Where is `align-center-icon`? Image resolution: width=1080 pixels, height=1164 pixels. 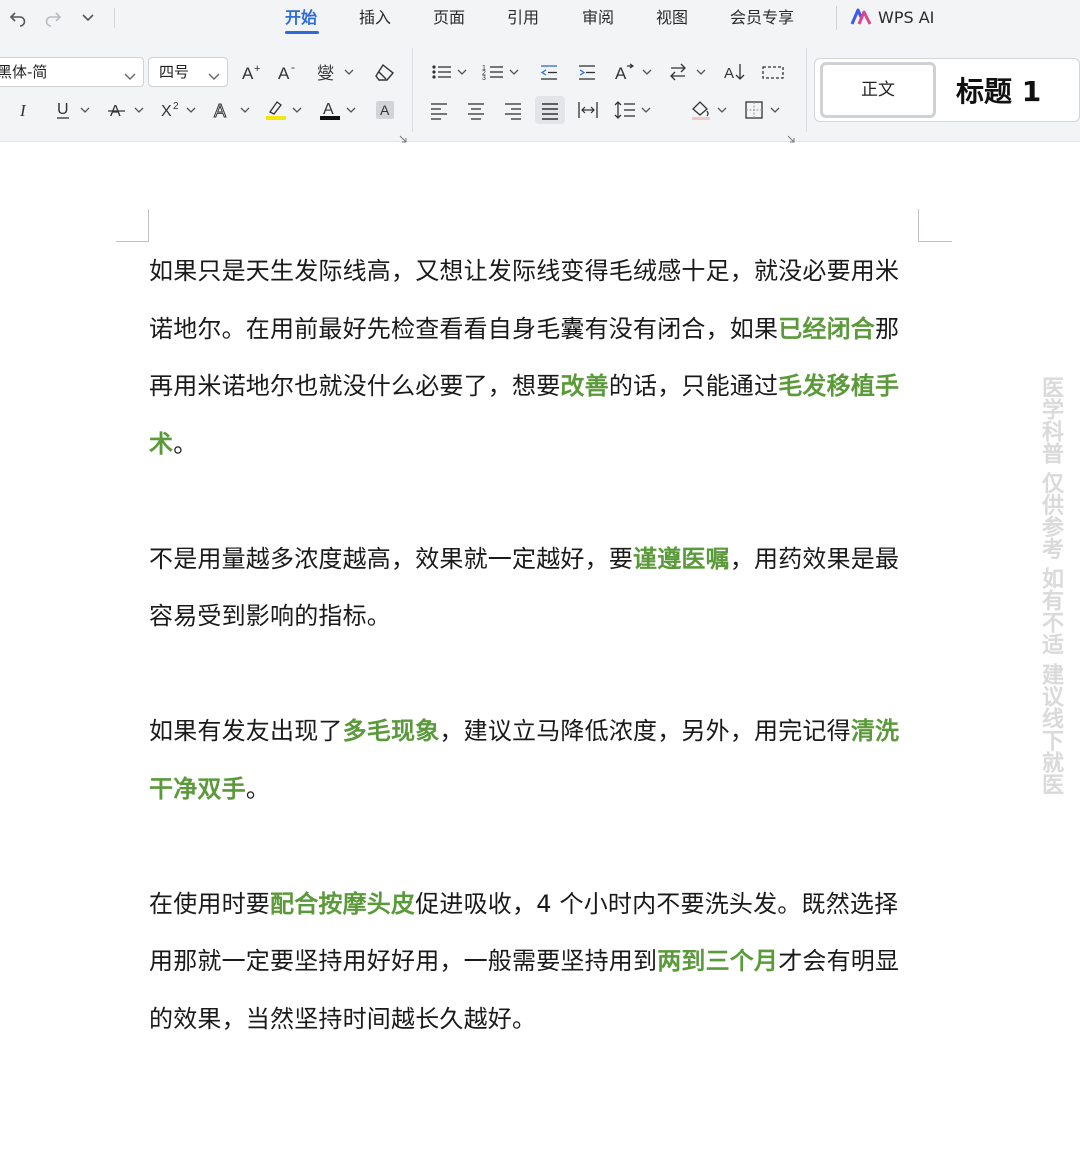 align-center-icon is located at coordinates (476, 110).